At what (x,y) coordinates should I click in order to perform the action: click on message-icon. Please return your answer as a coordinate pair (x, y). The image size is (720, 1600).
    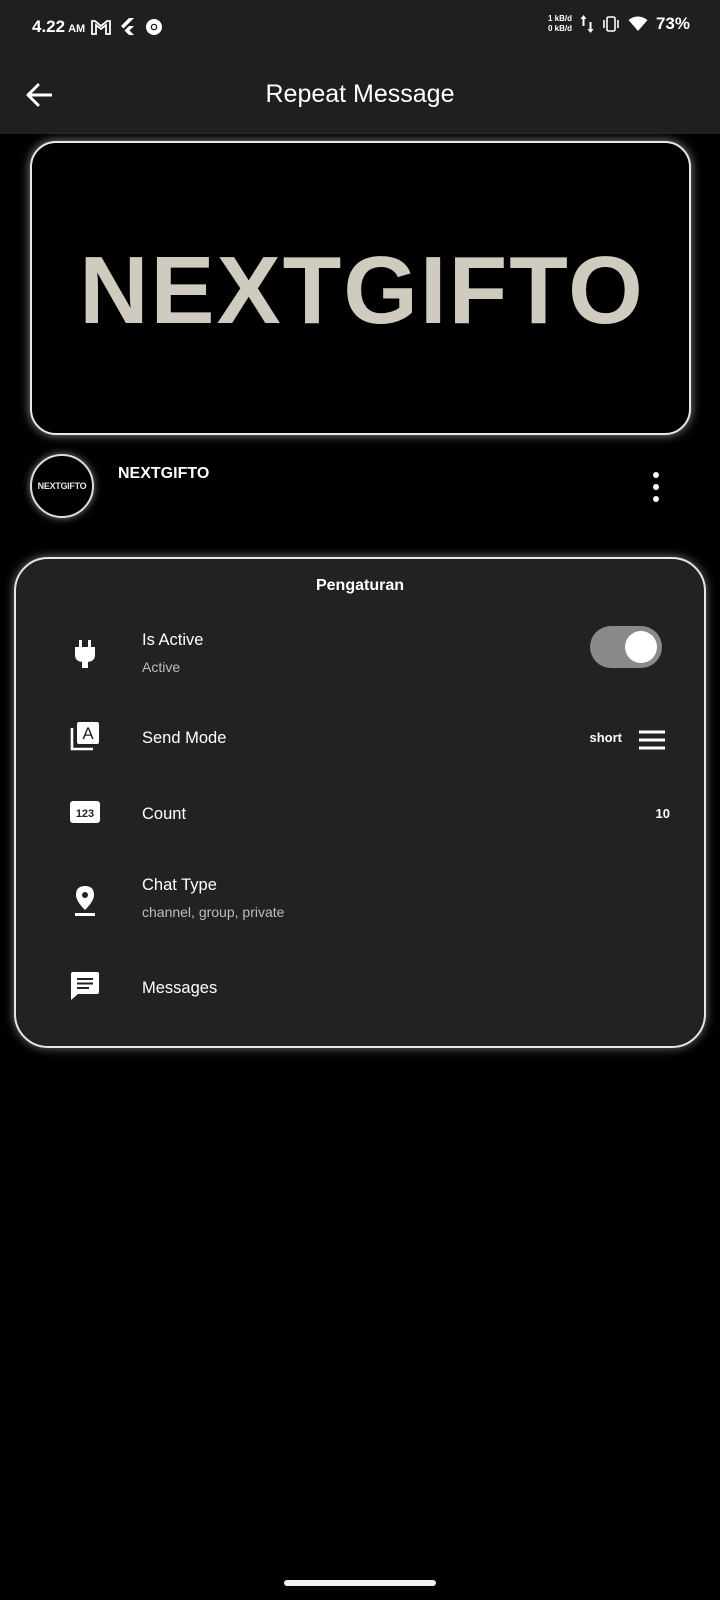
    Looking at the image, I should click on (85, 986).